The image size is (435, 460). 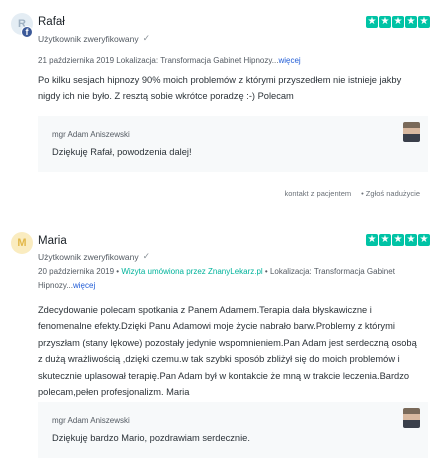 I want to click on avatar: M, so click(x=22, y=243).